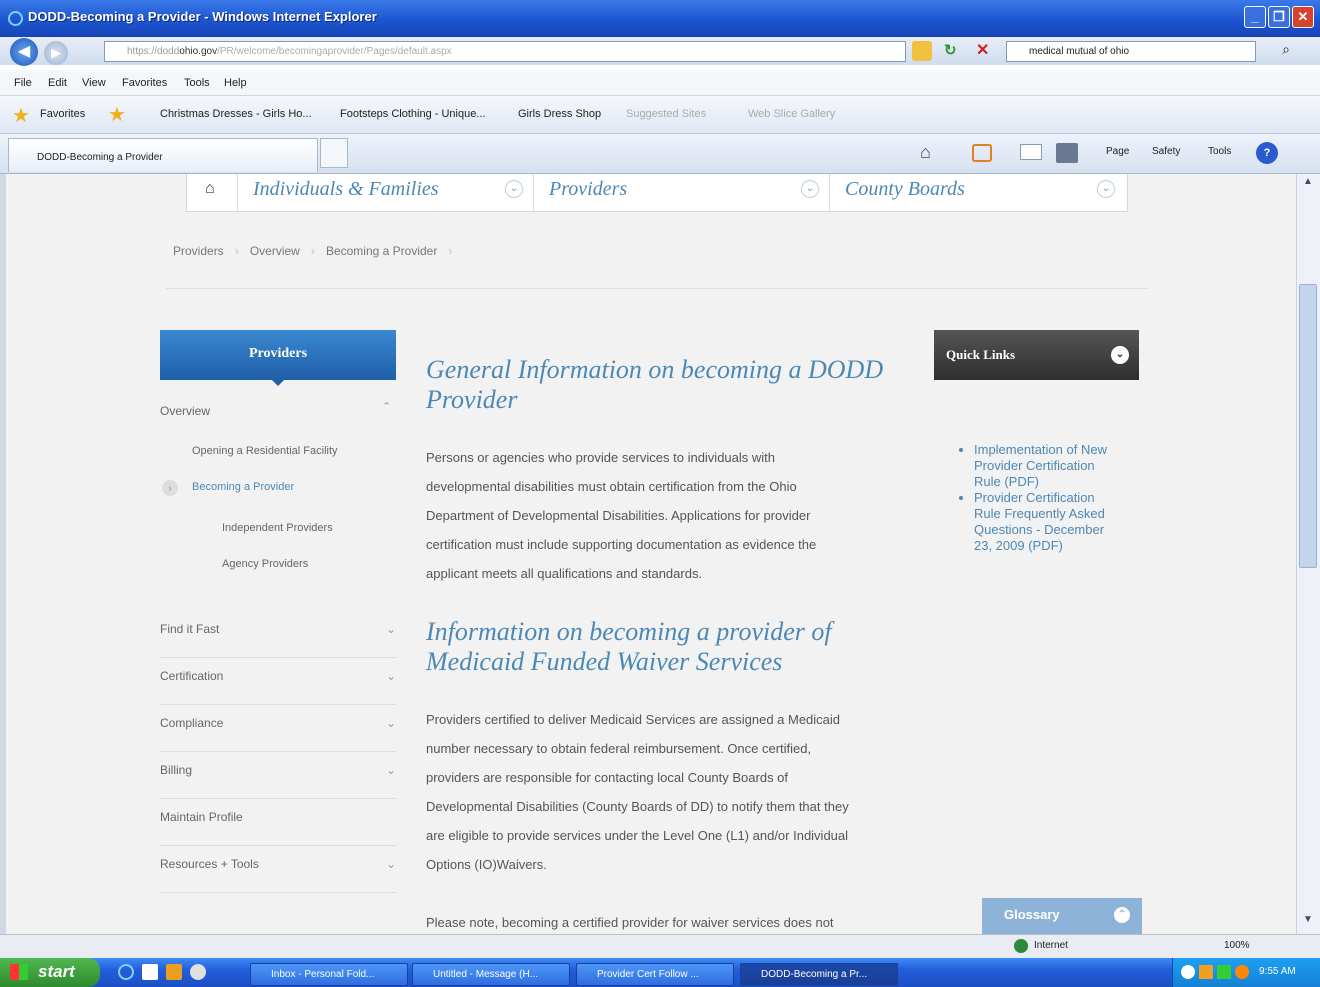  Describe the element at coordinates (278, 681) in the screenshot. I see `sidebar-certification: Certification ⌄` at that location.